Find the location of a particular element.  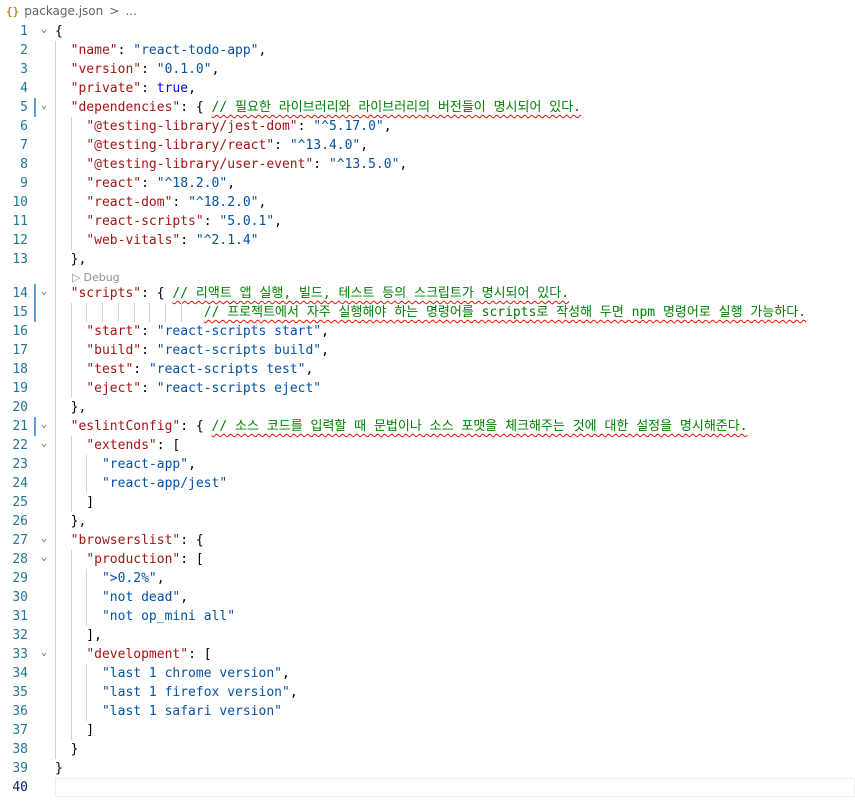

code-line: 34 "last 1 chrome version", is located at coordinates (427, 673).